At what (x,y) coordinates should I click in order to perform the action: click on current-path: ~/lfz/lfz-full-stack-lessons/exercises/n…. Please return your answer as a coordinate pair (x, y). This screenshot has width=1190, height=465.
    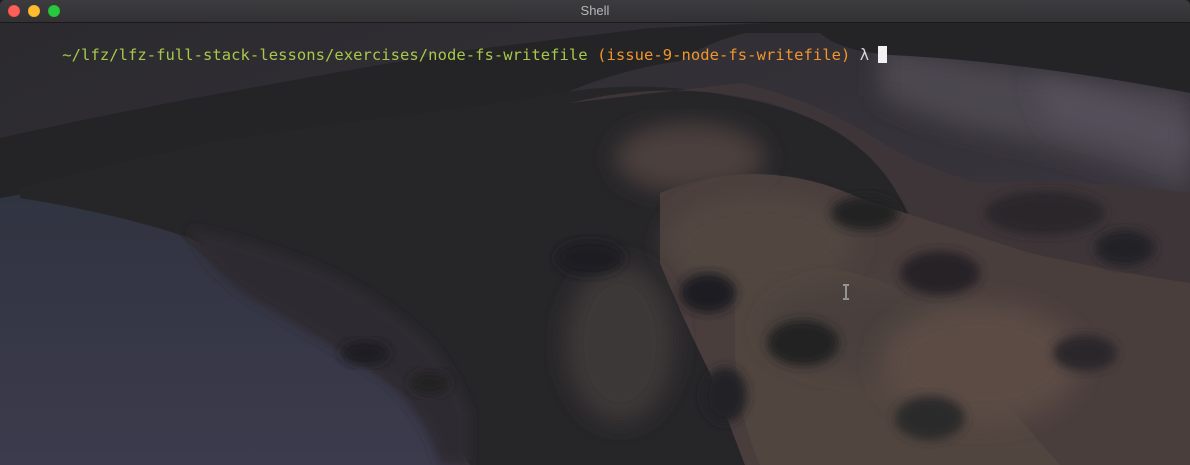
    Looking at the image, I should click on (325, 55).